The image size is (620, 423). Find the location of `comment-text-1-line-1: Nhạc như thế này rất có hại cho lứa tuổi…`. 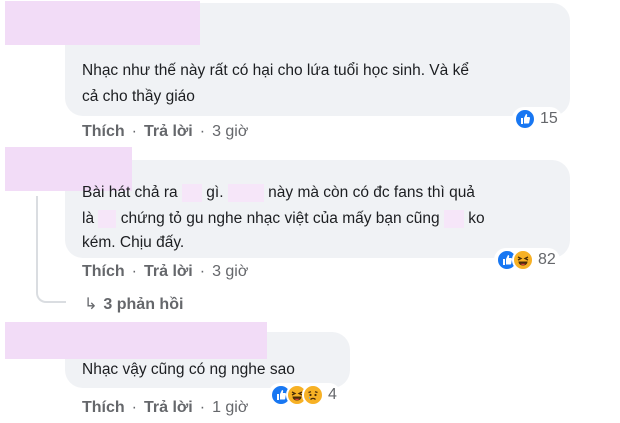

comment-text-1-line-1: Nhạc như thế này rất có hại cho lứa tuổi… is located at coordinates (275, 70).